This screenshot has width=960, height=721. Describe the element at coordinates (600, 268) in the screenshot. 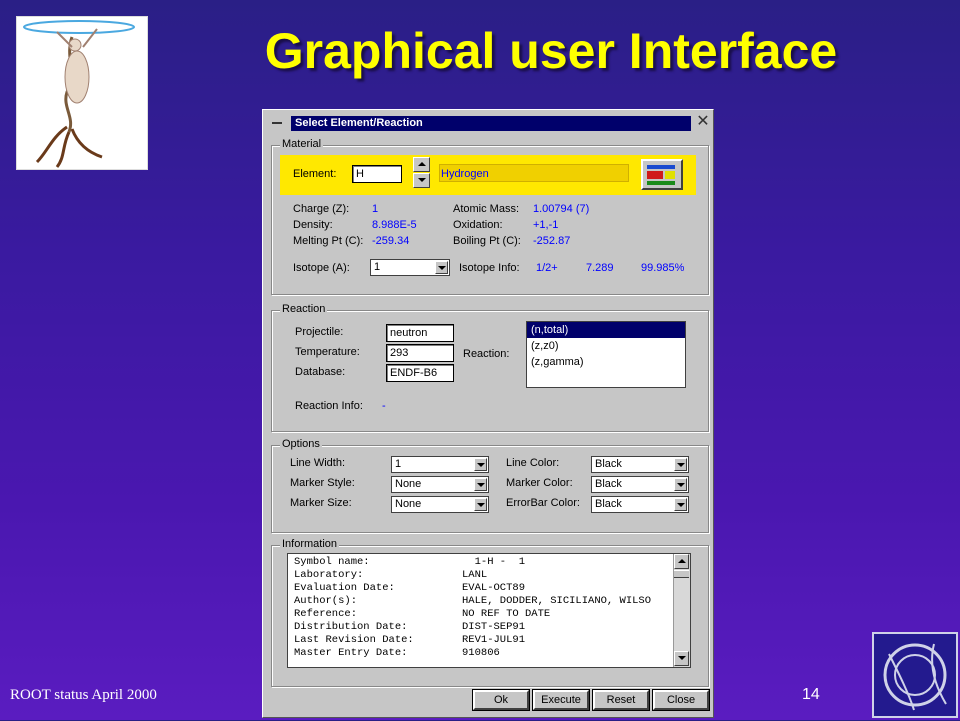

I see `isotope-info-mass-excess: 7.289` at that location.